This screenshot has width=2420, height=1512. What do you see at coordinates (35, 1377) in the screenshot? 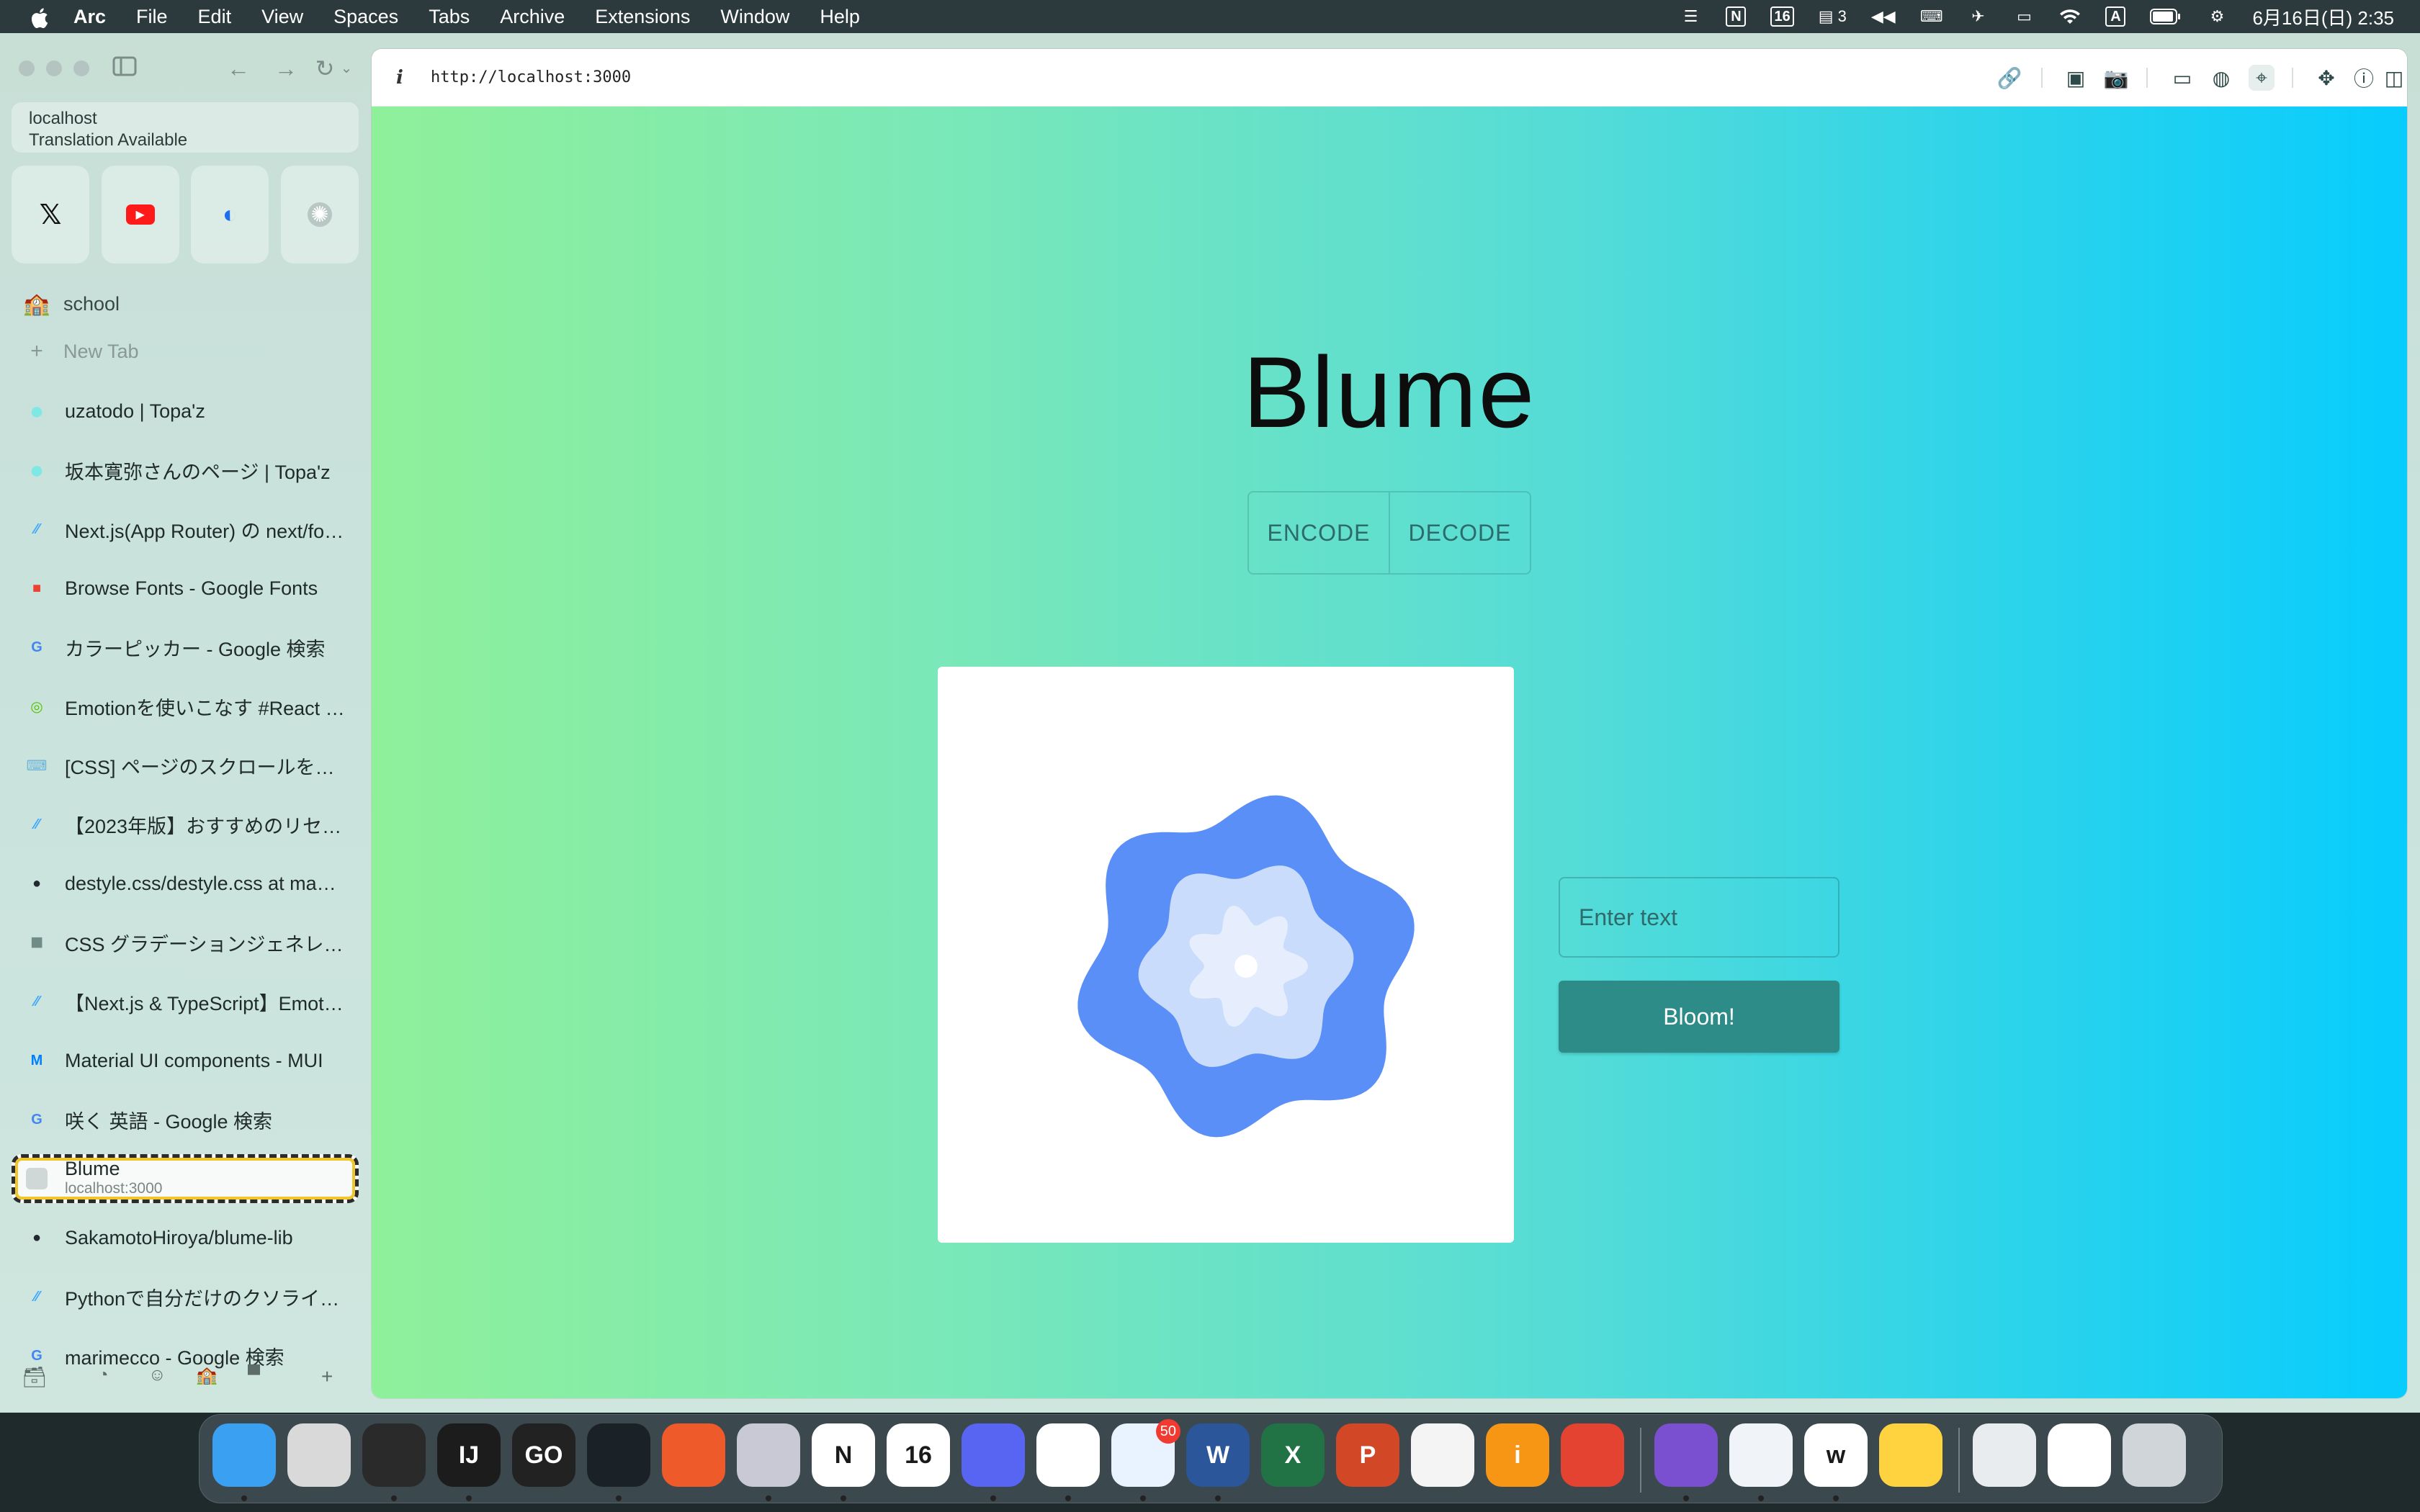
I see `archive-icon: 🗃` at bounding box center [35, 1377].